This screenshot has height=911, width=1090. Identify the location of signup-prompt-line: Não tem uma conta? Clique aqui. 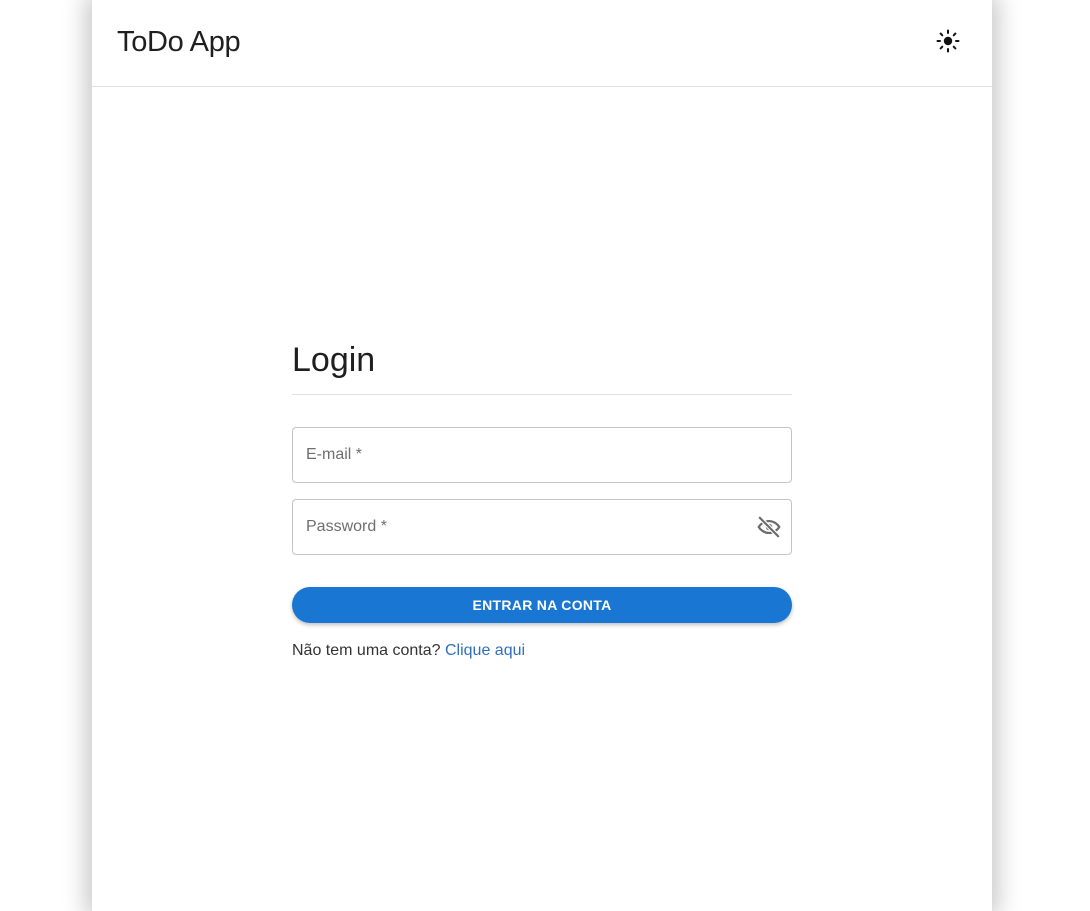
(408, 651).